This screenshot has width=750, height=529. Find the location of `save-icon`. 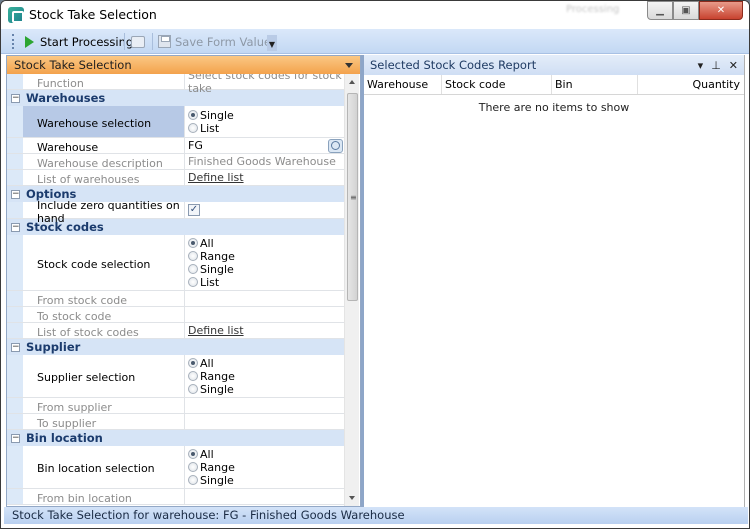

save-icon is located at coordinates (164, 41).